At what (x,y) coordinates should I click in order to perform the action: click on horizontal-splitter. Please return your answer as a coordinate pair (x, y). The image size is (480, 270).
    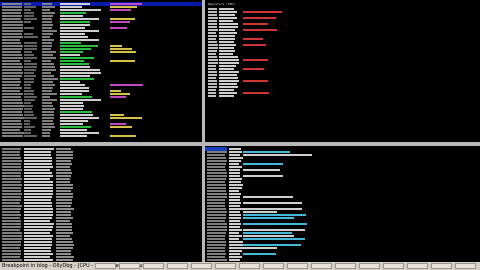
    Looking at the image, I should click on (240, 144).